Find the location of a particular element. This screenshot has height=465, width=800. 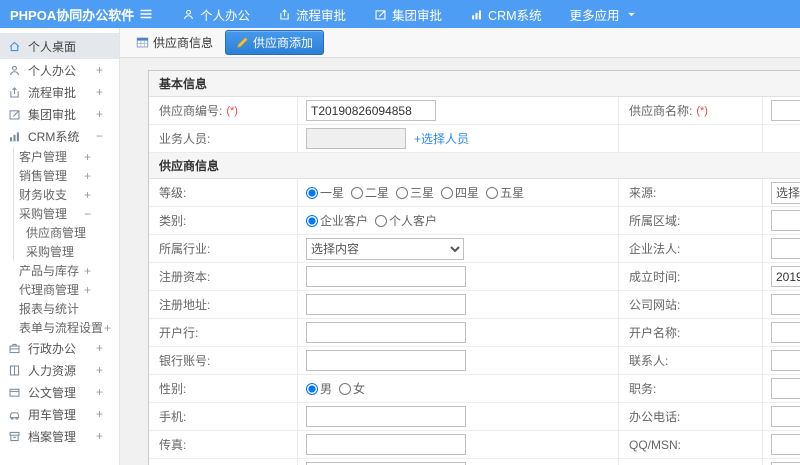

sidebar-item: 表单与流程设置 + is located at coordinates (59, 327).